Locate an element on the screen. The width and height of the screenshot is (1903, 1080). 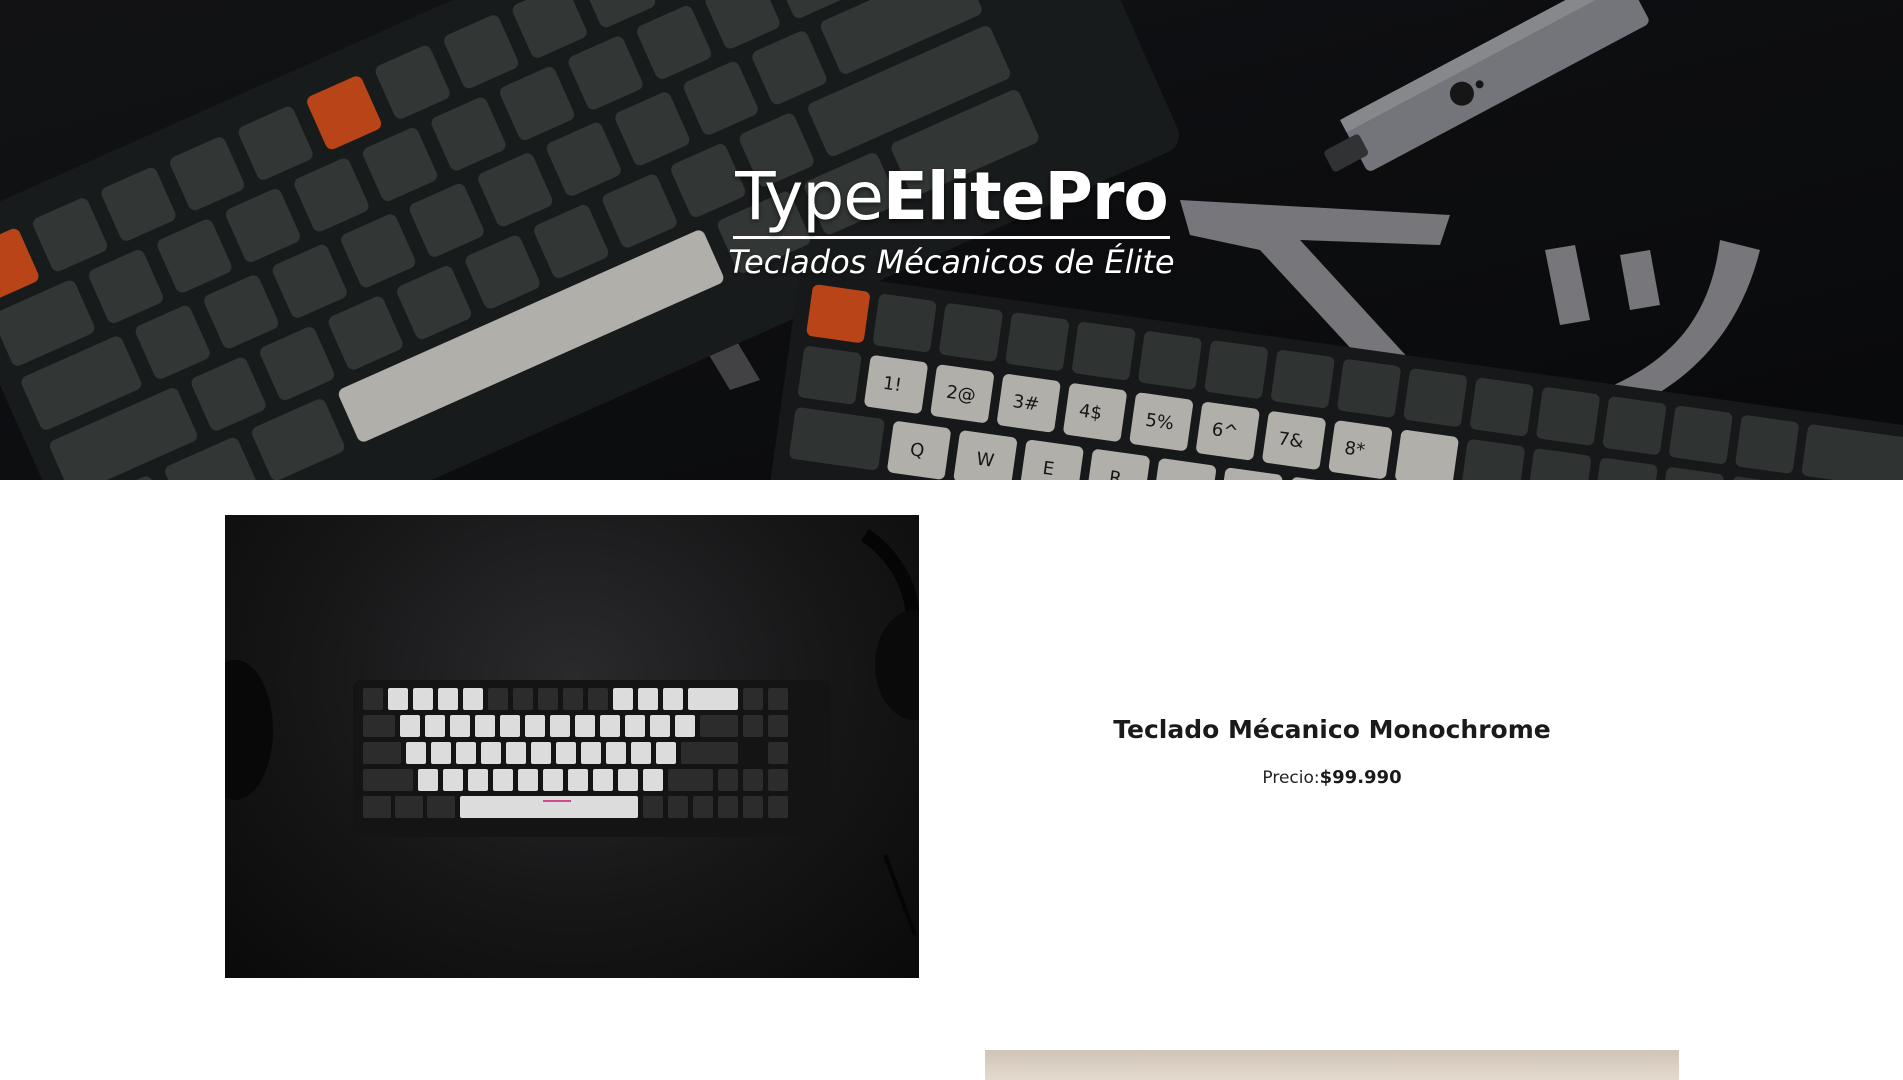
site-logo-title: TypeElitePro is located at coordinates (951, 199).